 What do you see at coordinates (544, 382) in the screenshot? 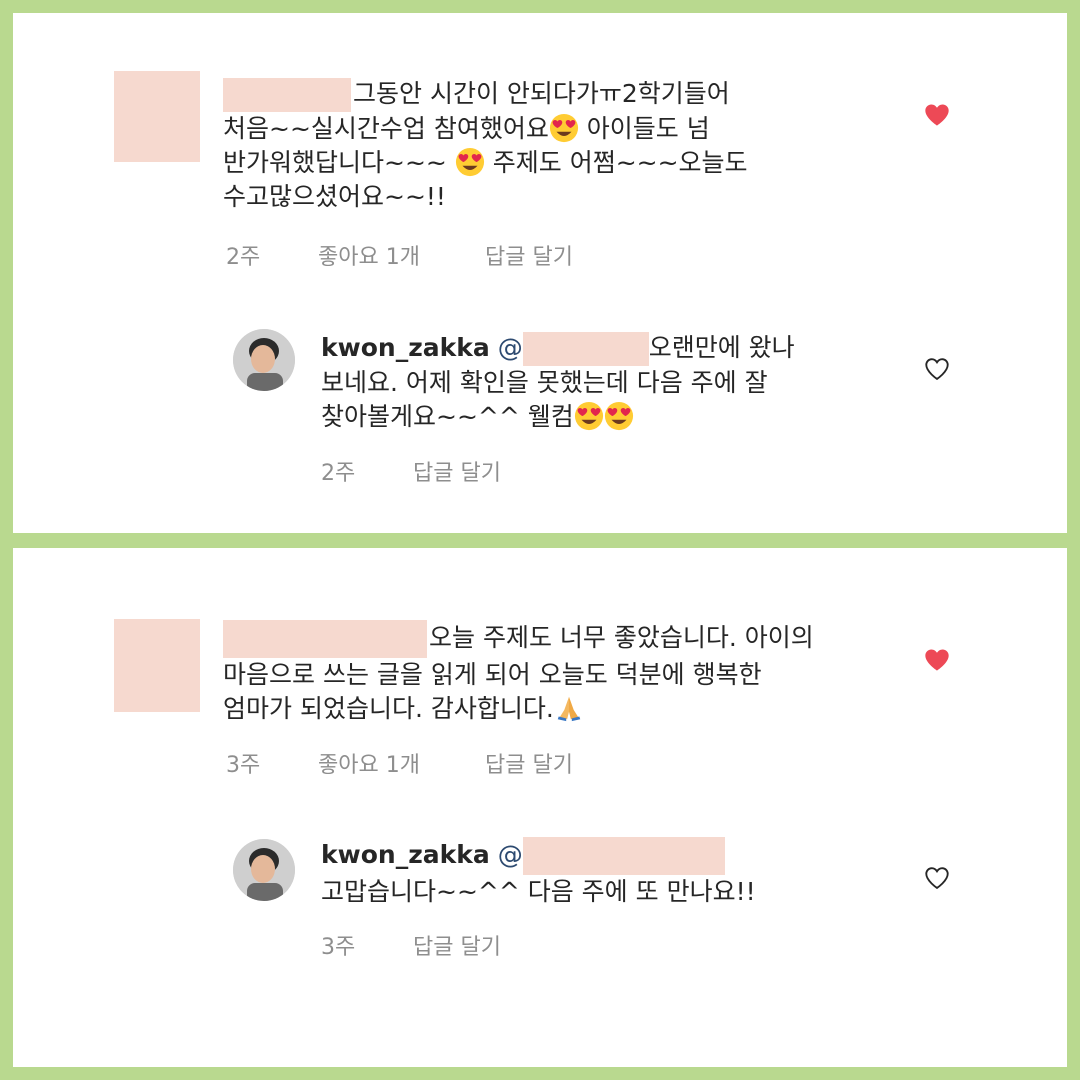
I see `reply-line: 보네요. 어제 확인을 못했는데 다음 주에 잘` at bounding box center [544, 382].